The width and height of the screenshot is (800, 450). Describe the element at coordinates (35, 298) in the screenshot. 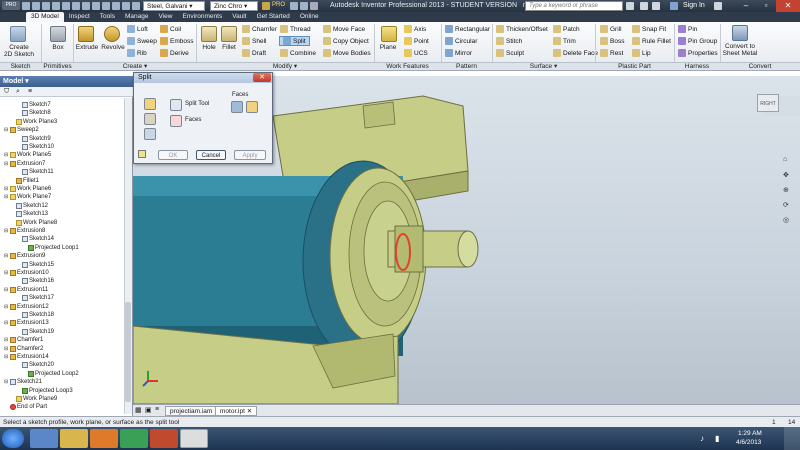

I see `browser-item: Sketch17` at that location.